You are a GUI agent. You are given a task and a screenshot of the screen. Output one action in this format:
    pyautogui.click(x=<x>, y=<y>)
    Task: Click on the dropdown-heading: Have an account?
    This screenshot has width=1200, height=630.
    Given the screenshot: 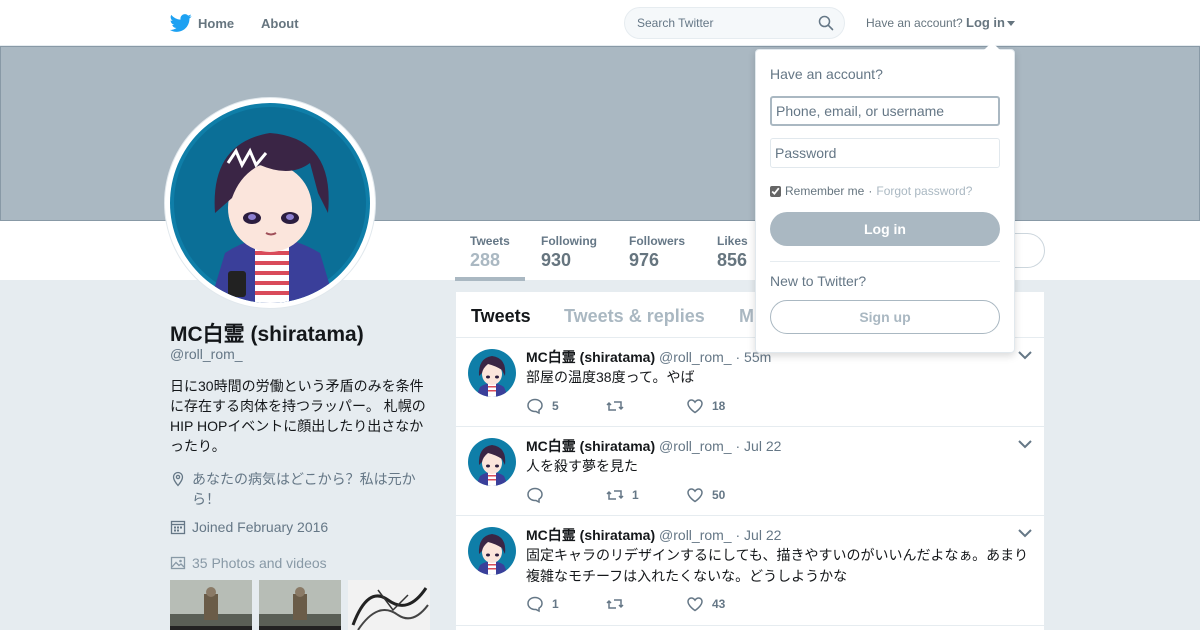 What is the action you would take?
    pyautogui.click(x=826, y=74)
    